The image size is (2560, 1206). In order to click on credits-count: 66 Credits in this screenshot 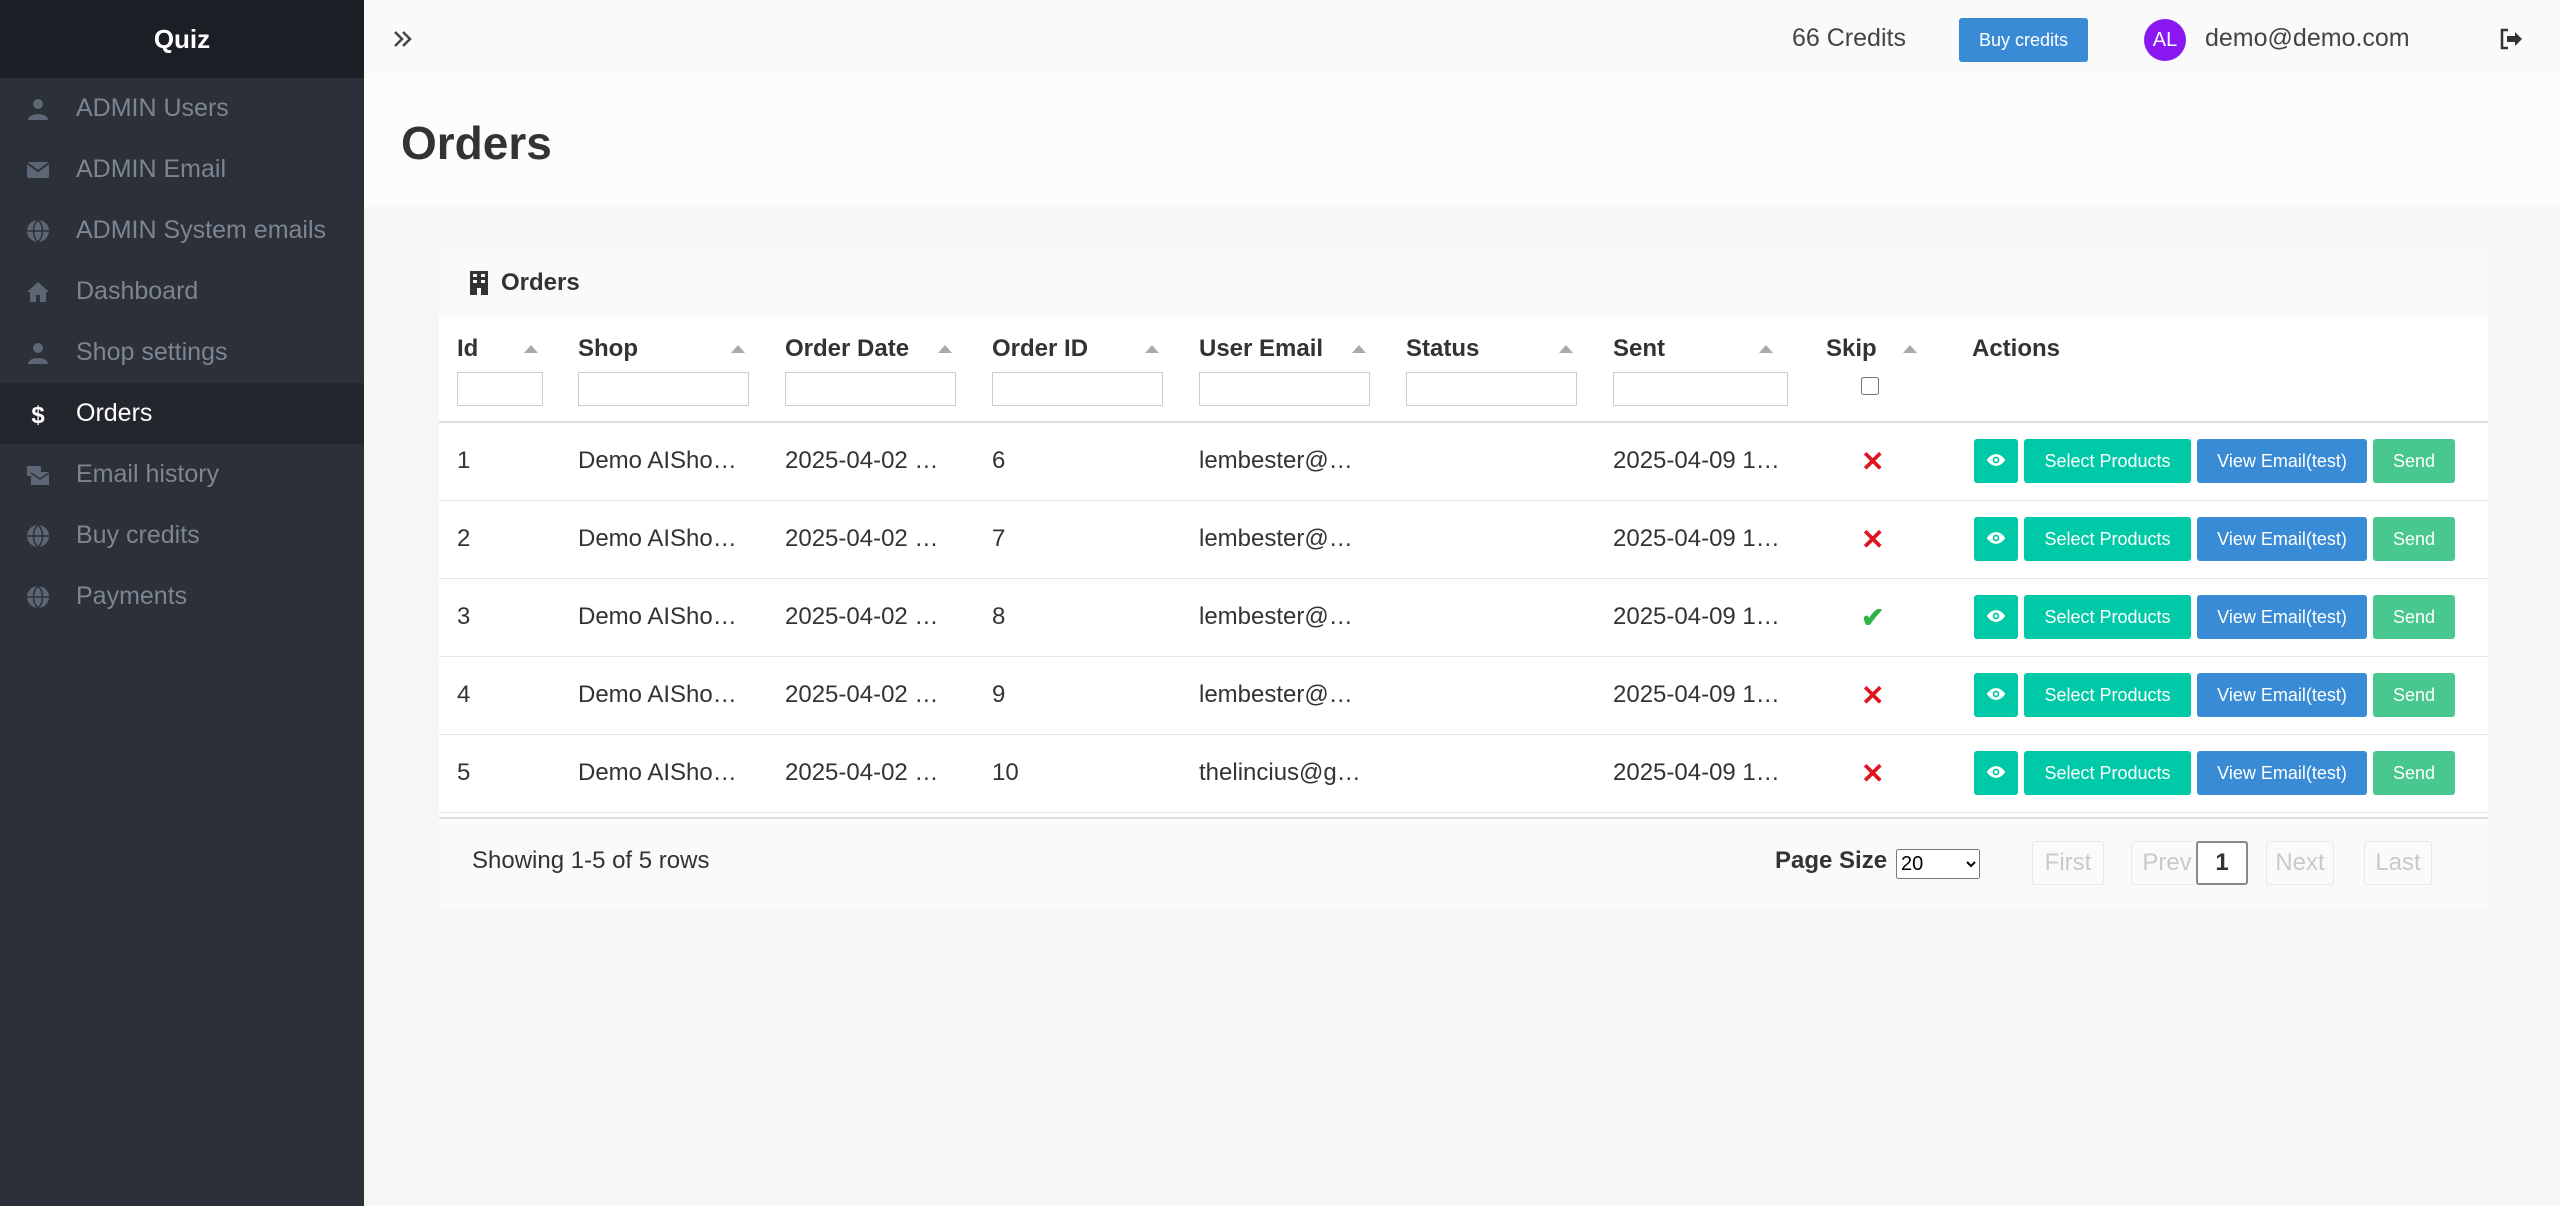, I will do `click(1849, 38)`.